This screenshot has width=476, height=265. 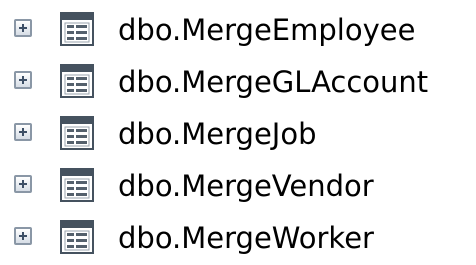 I want to click on table-name-label: dbo.MergeEmployee, so click(x=266, y=30).